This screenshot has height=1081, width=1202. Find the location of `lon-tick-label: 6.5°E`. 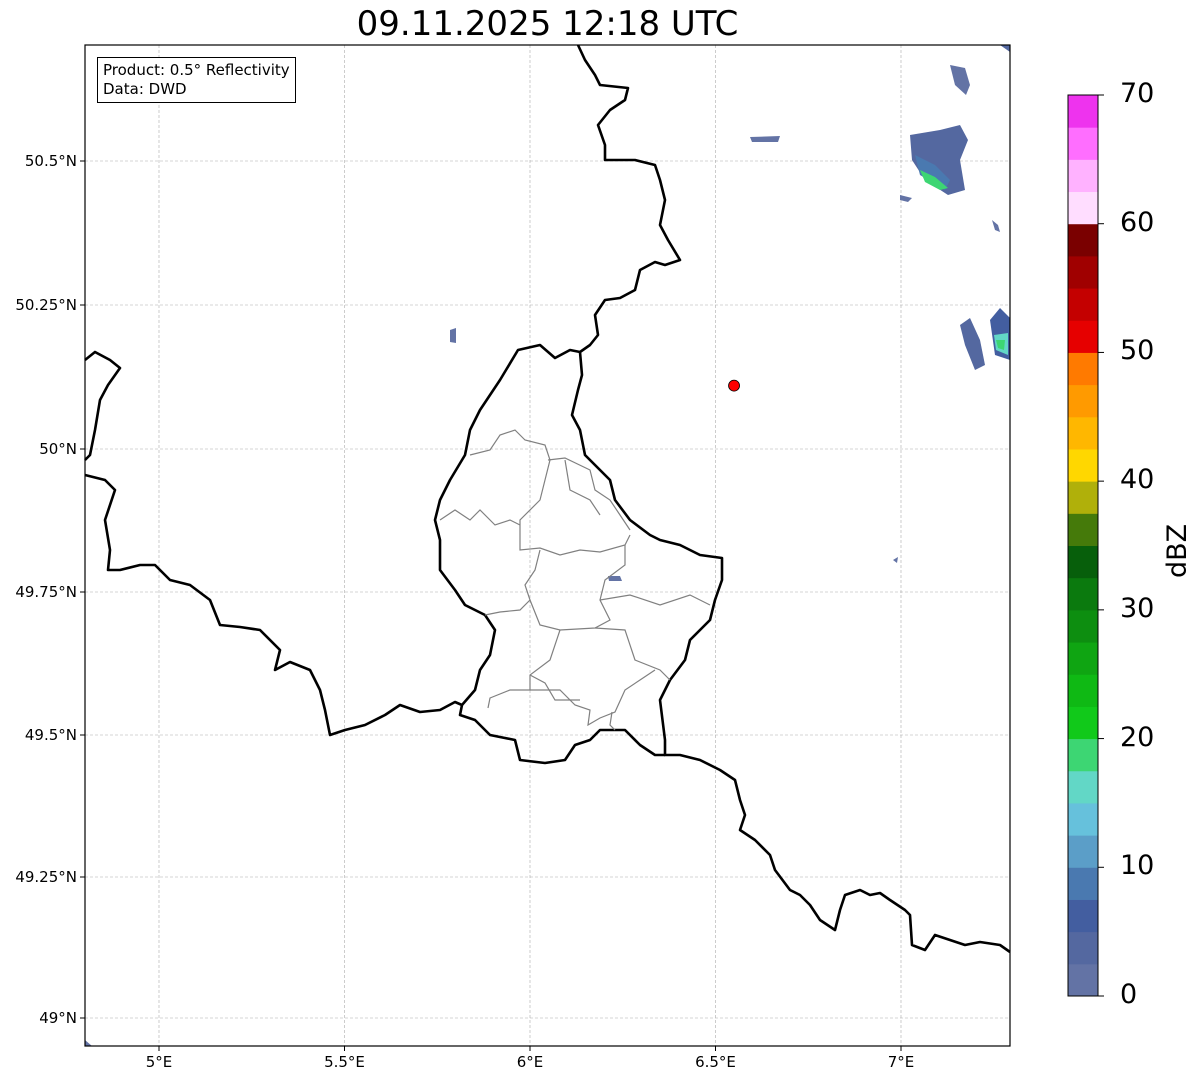

lon-tick-label: 6.5°E is located at coordinates (715, 1062).